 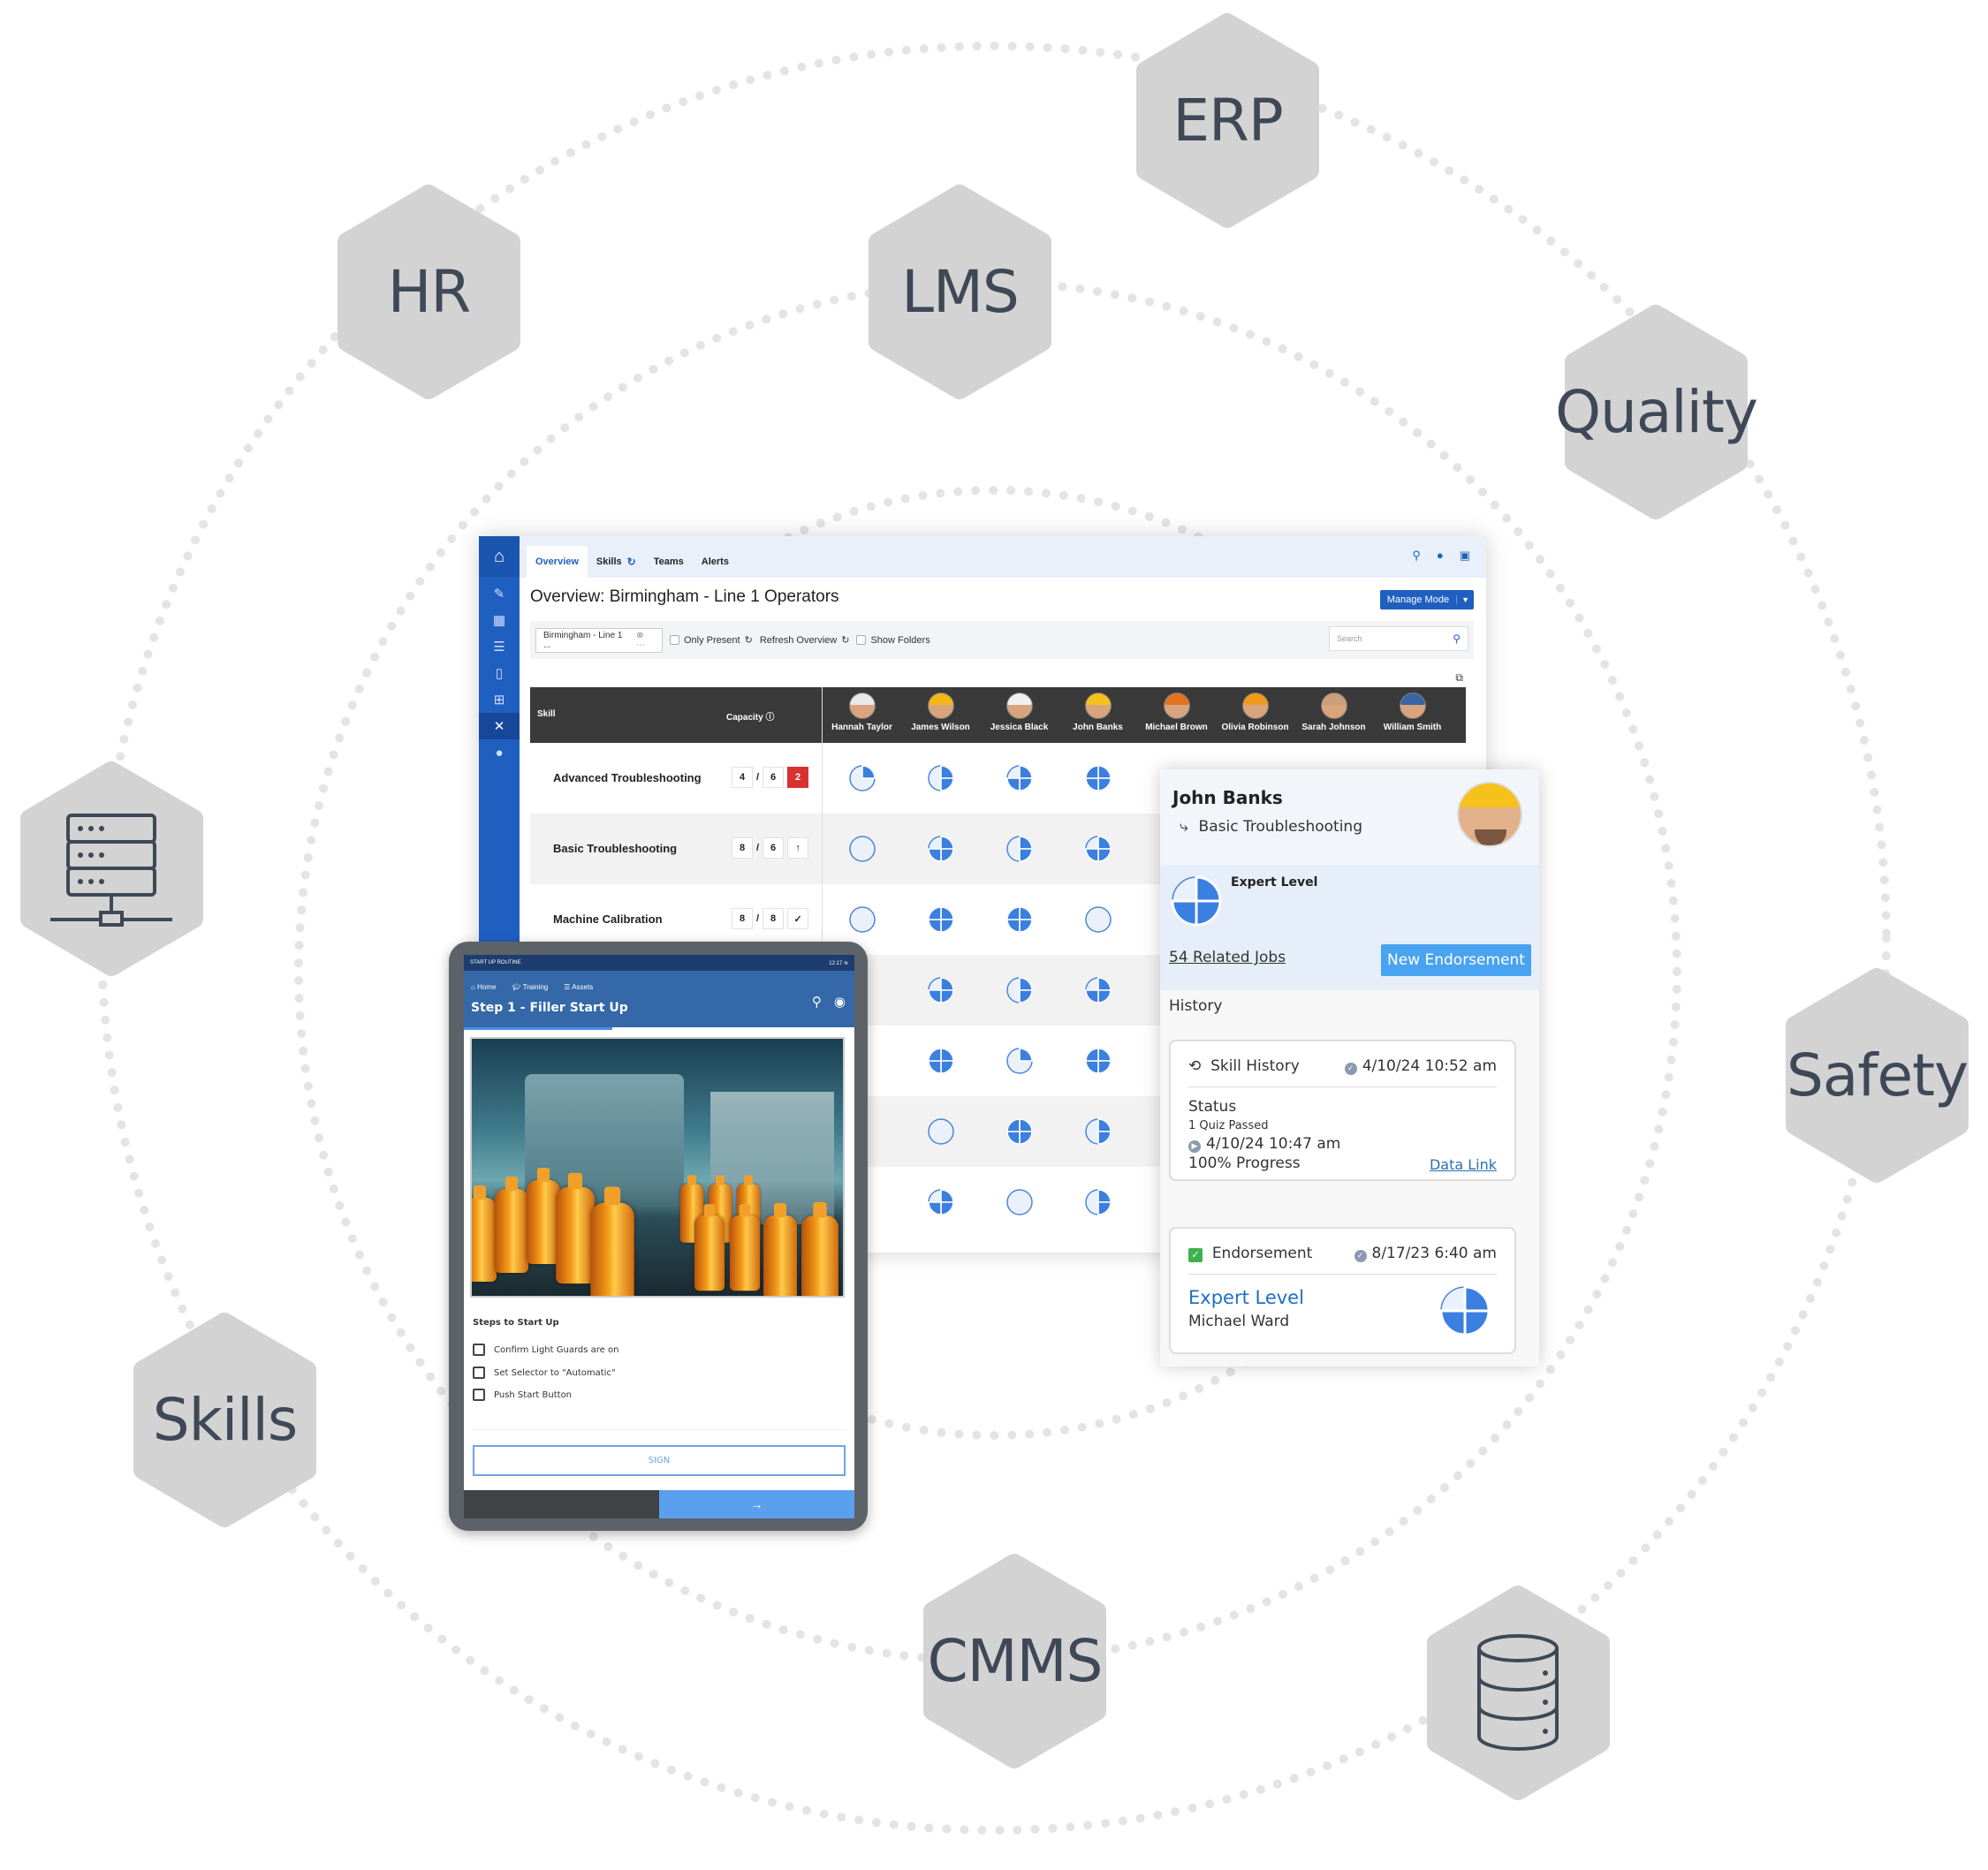 I want to click on tab-skills: Skills ↻, so click(x=616, y=562).